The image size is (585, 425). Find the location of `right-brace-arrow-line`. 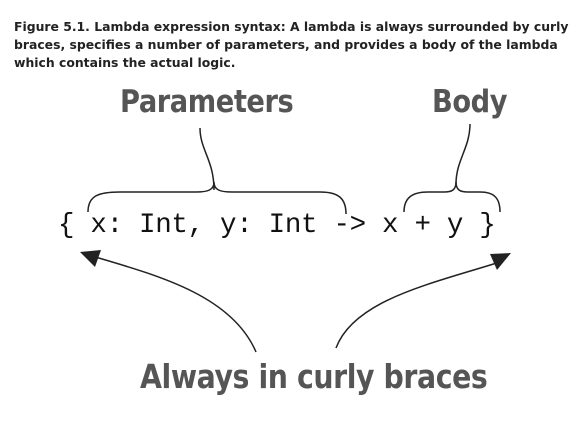

right-brace-arrow-line is located at coordinates (418, 305).